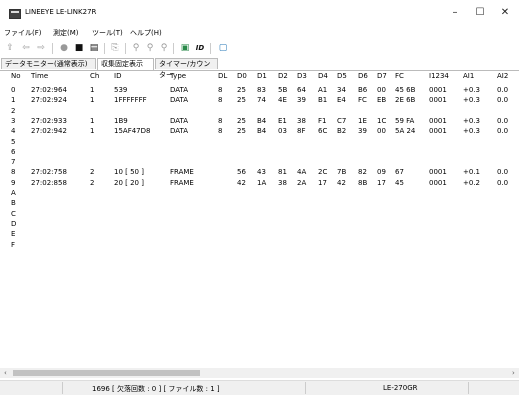  Describe the element at coordinates (323, 76) in the screenshot. I see `column-header-d4: D4` at that location.